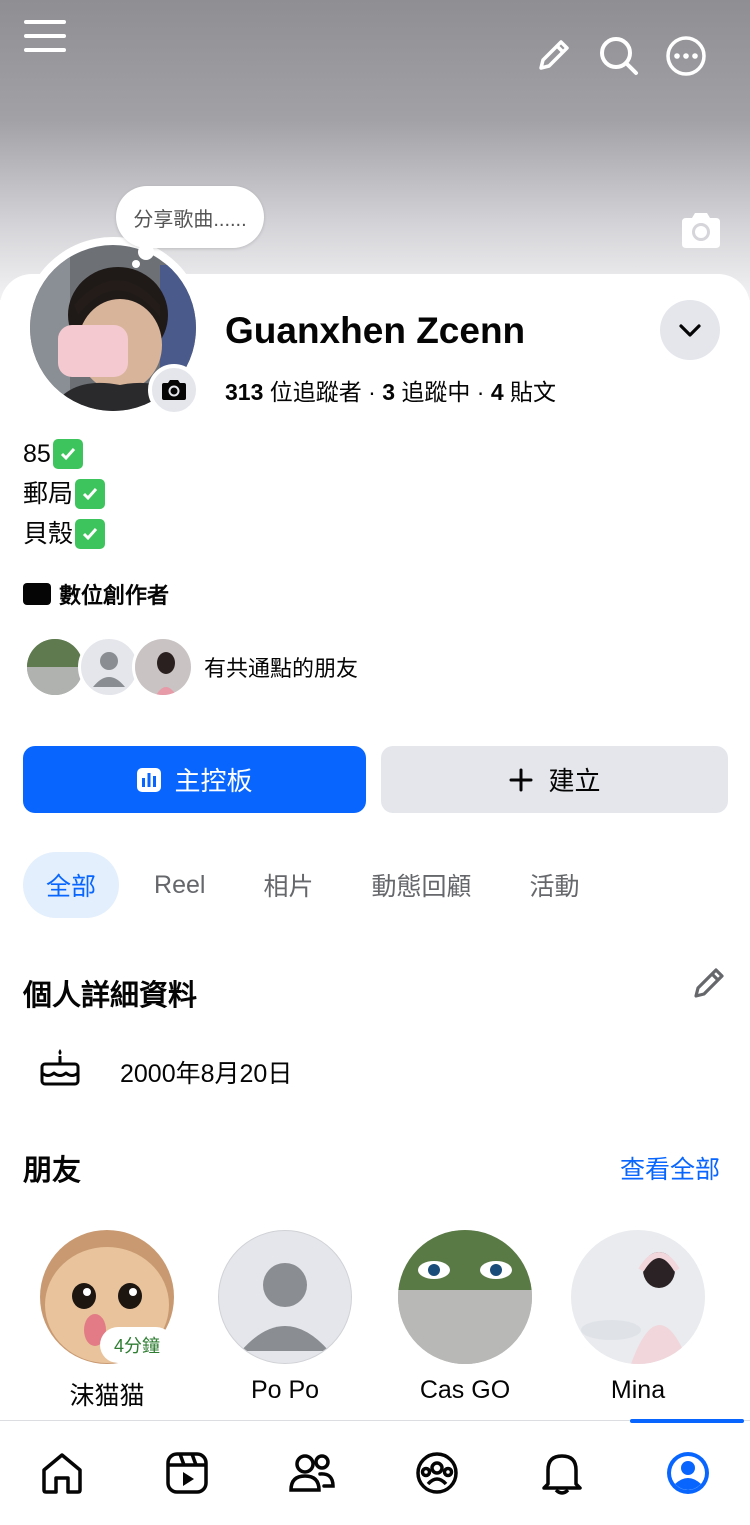 This screenshot has height=1525, width=750. I want to click on reels-icon, so click(187, 1473).